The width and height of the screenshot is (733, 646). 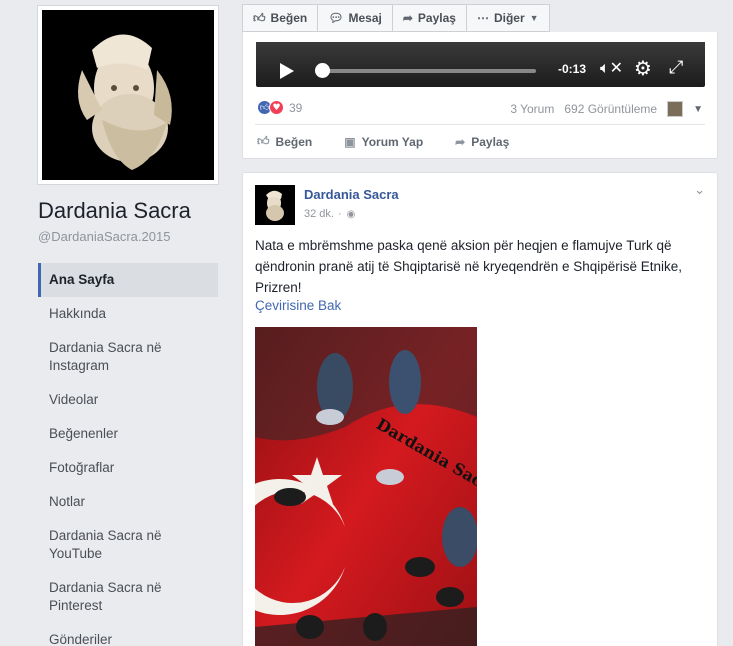 I want to click on reaction-count: 39, so click(x=296, y=107).